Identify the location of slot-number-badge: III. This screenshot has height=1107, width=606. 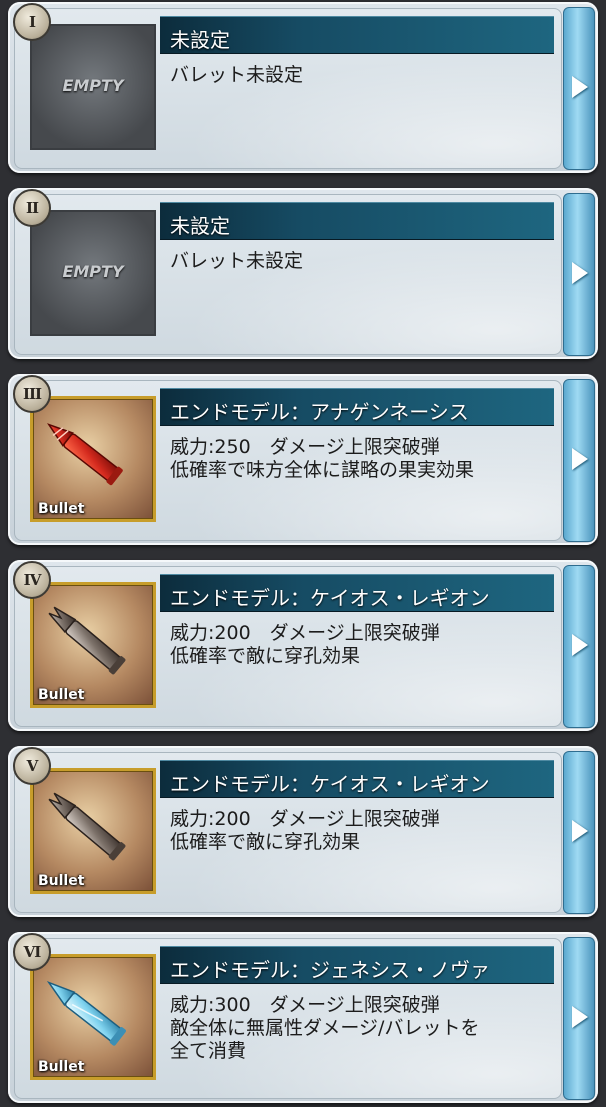
(32, 394).